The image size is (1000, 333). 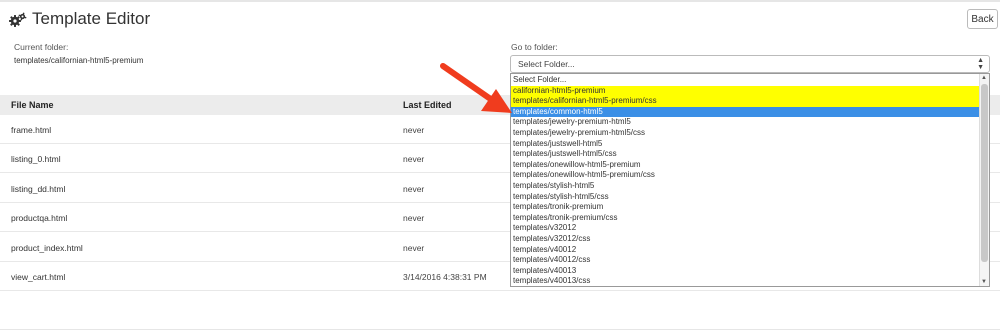 What do you see at coordinates (984, 173) in the screenshot?
I see `scrollbar-thumb` at bounding box center [984, 173].